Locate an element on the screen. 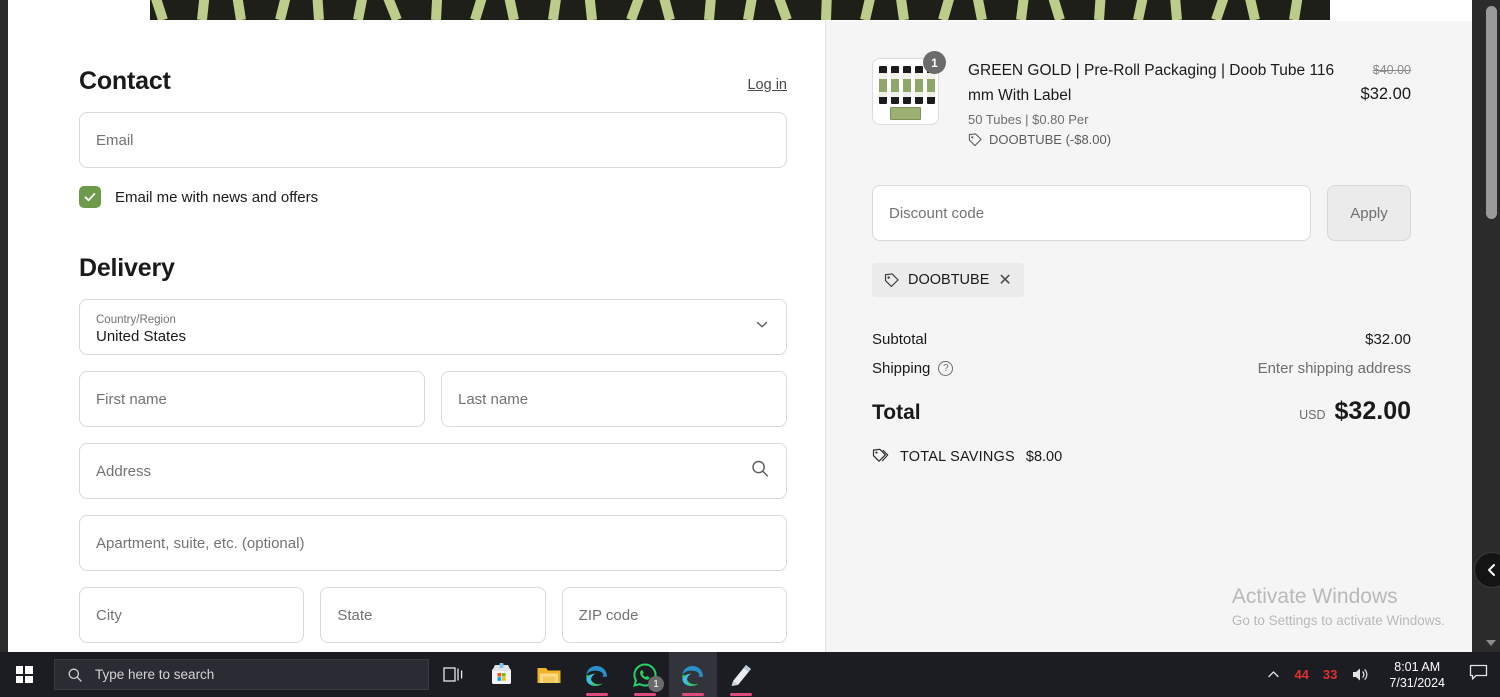  apply-discount-button: Apply is located at coordinates (1369, 213).